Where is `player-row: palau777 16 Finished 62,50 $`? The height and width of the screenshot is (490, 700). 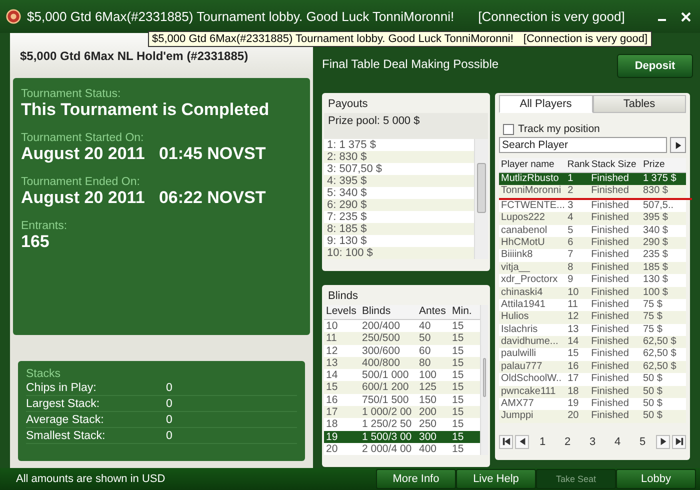 player-row: palau777 16 Finished 62,50 $ is located at coordinates (592, 367).